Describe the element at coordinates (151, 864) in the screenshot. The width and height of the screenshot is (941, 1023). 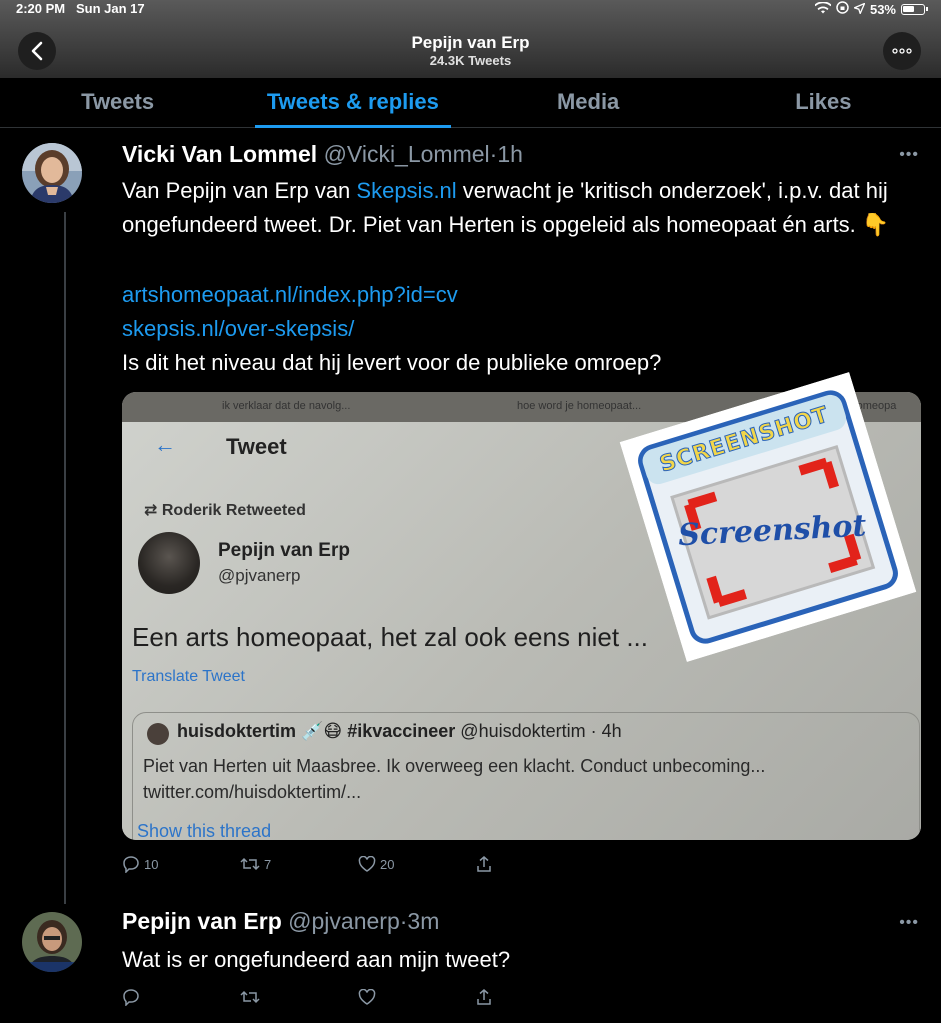
I see `reply-count: 10` at that location.